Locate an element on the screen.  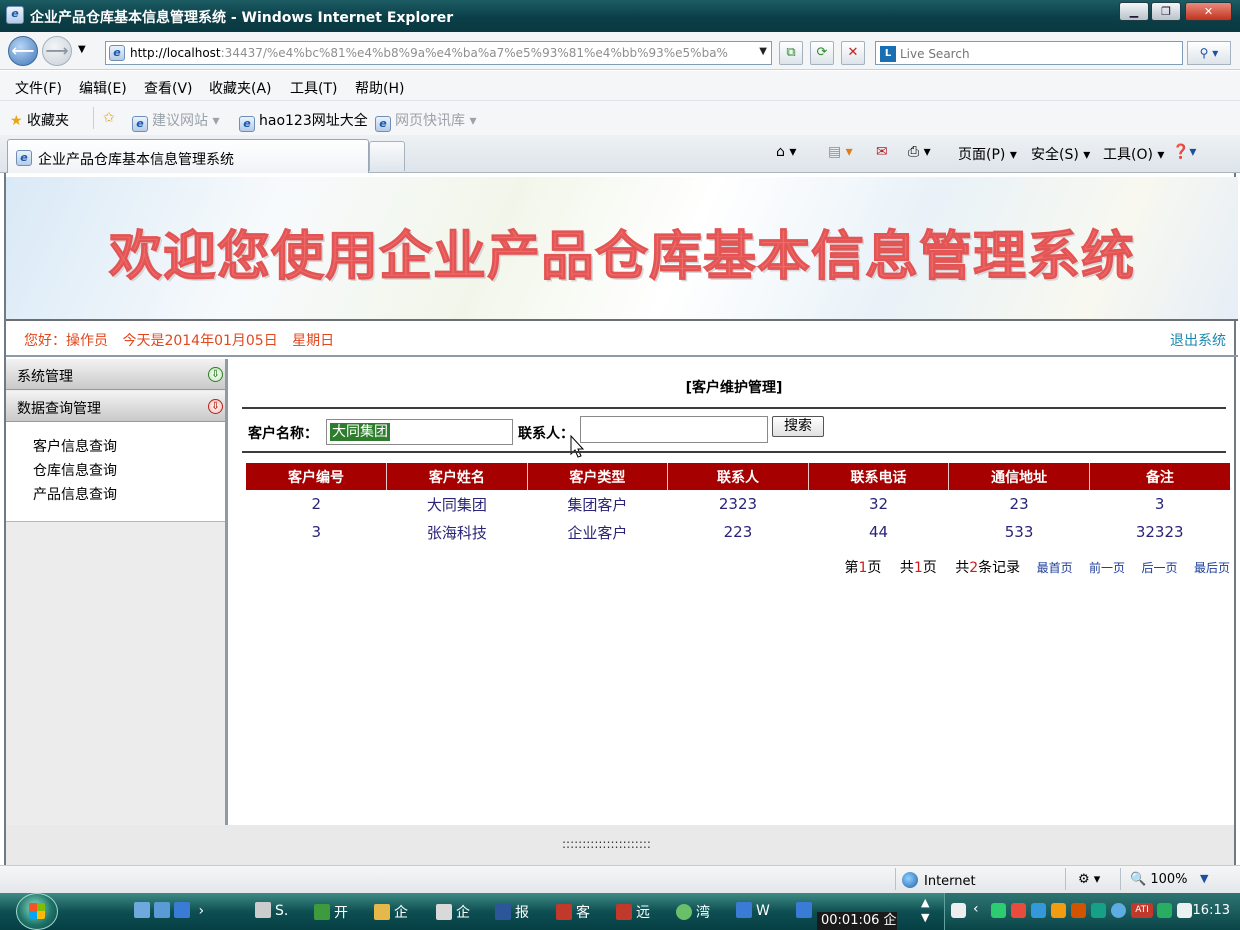
print-icon: ⎙ ▾ is located at coordinates (919, 152).